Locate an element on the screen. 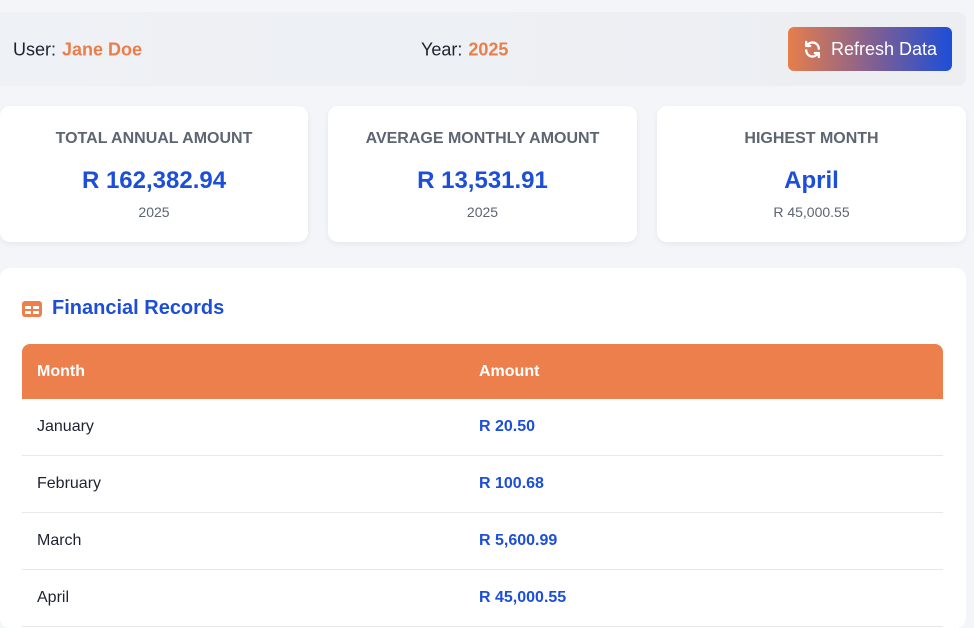  month-cell: April is located at coordinates (53, 597).